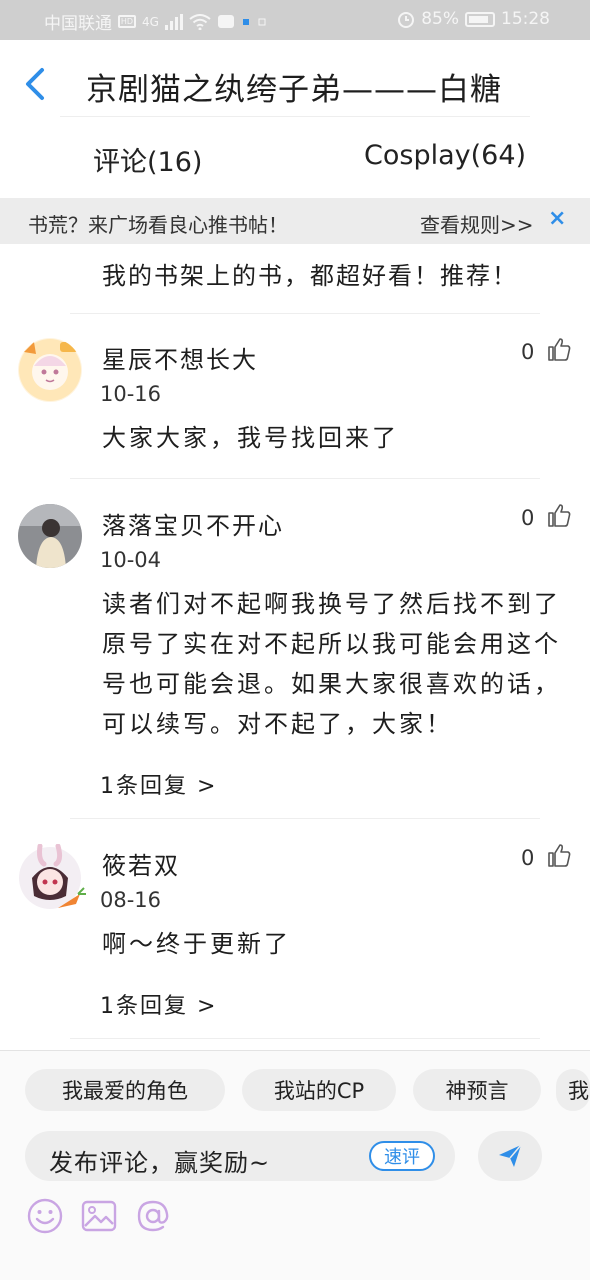 Image resolution: width=590 pixels, height=1280 pixels. I want to click on close-icon: ×, so click(557, 218).